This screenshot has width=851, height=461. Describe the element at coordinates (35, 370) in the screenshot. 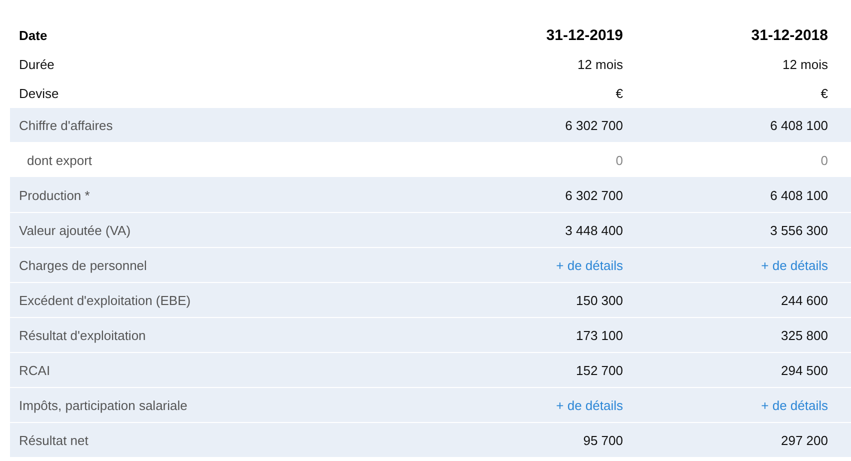

I see `row-label: RCAI` at that location.